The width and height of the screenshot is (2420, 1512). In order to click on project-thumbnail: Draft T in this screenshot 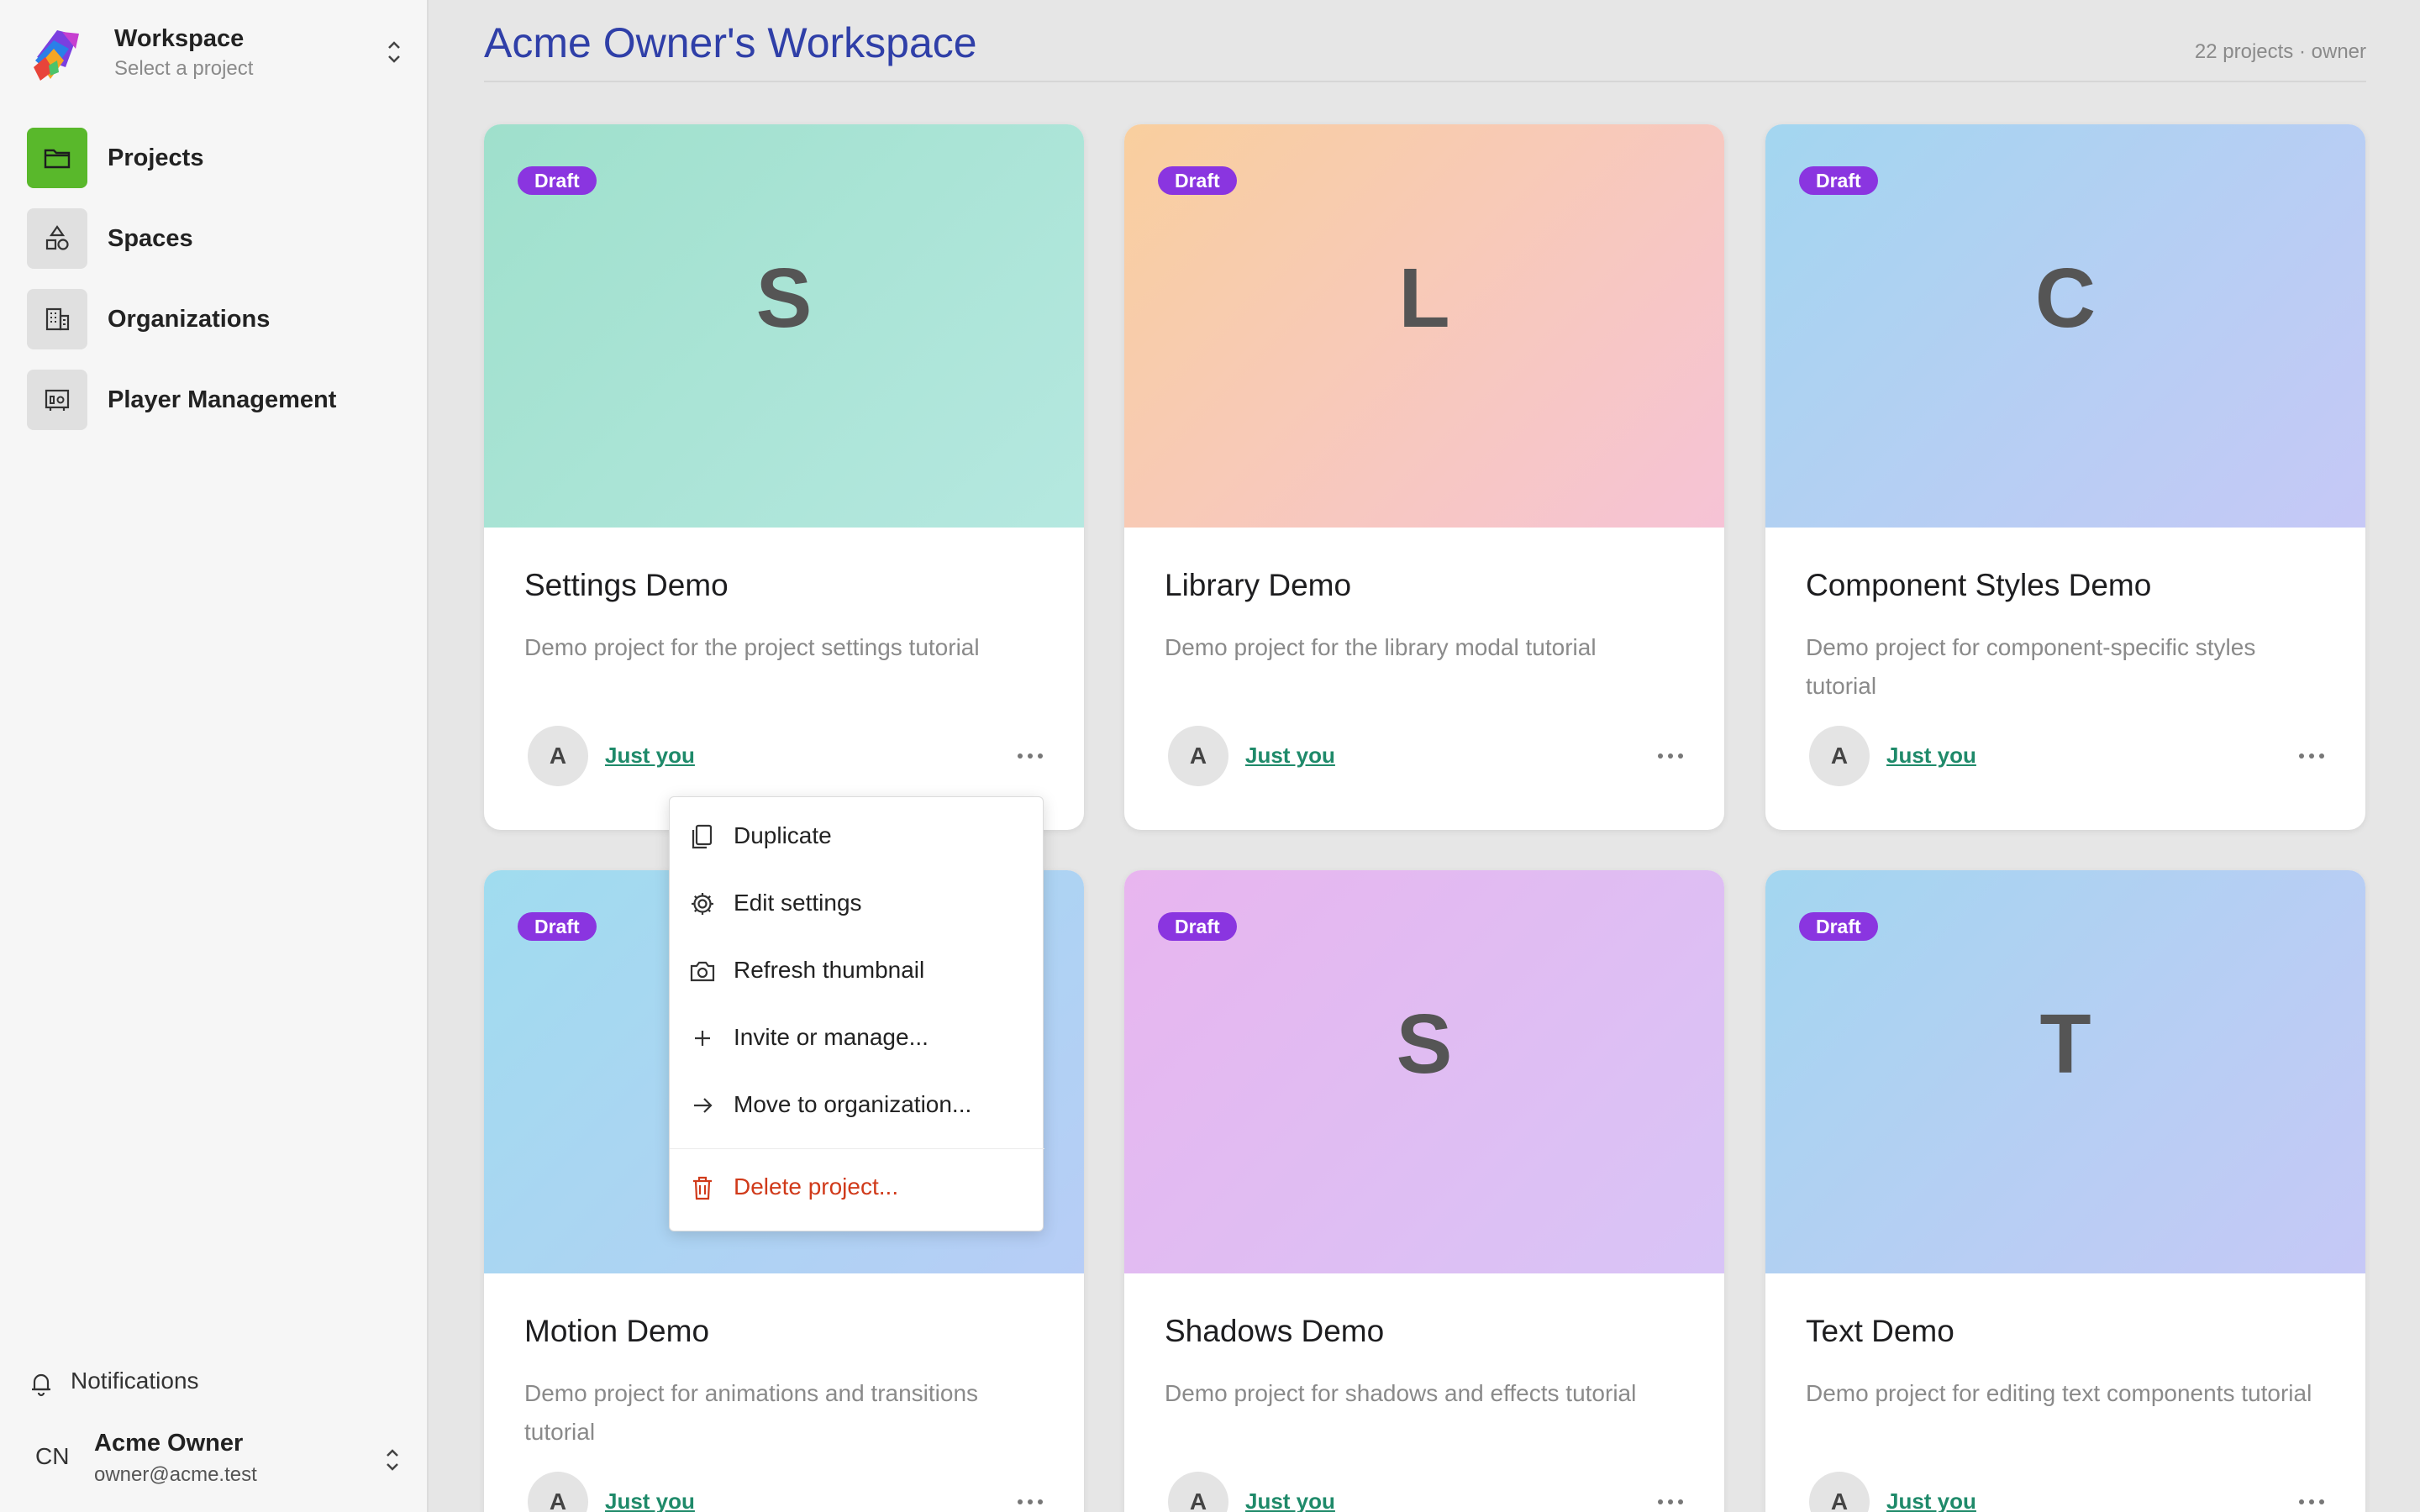, I will do `click(2065, 1071)`.